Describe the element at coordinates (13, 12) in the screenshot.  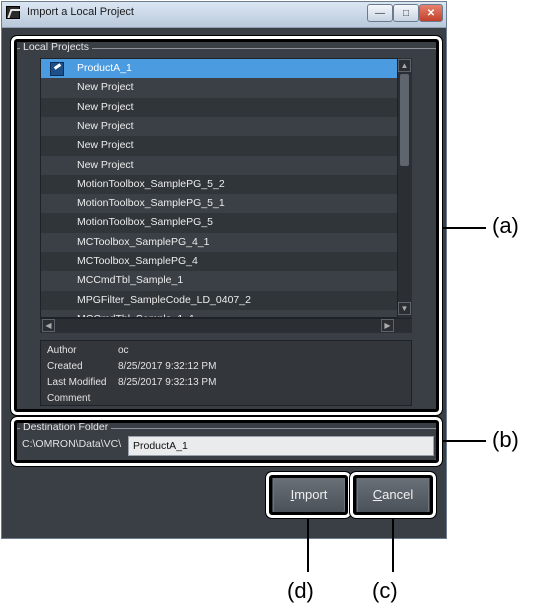
I see `app-icon` at that location.